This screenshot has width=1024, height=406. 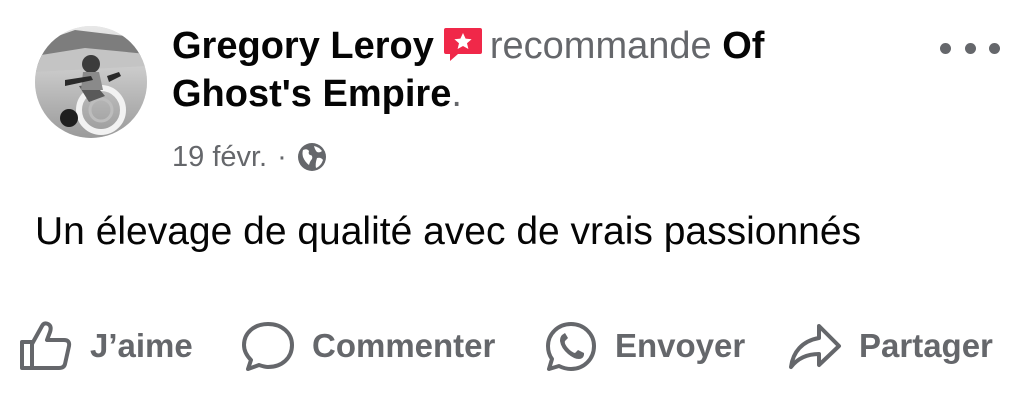 What do you see at coordinates (463, 44) in the screenshot?
I see `recommendation-star-icon` at bounding box center [463, 44].